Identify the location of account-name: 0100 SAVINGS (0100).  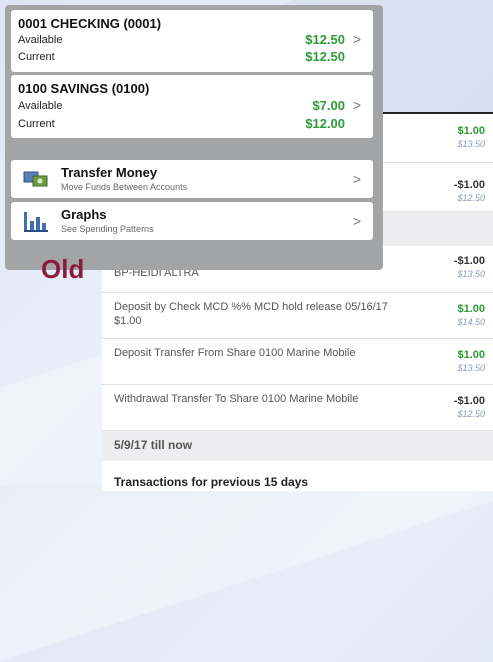
(84, 88).